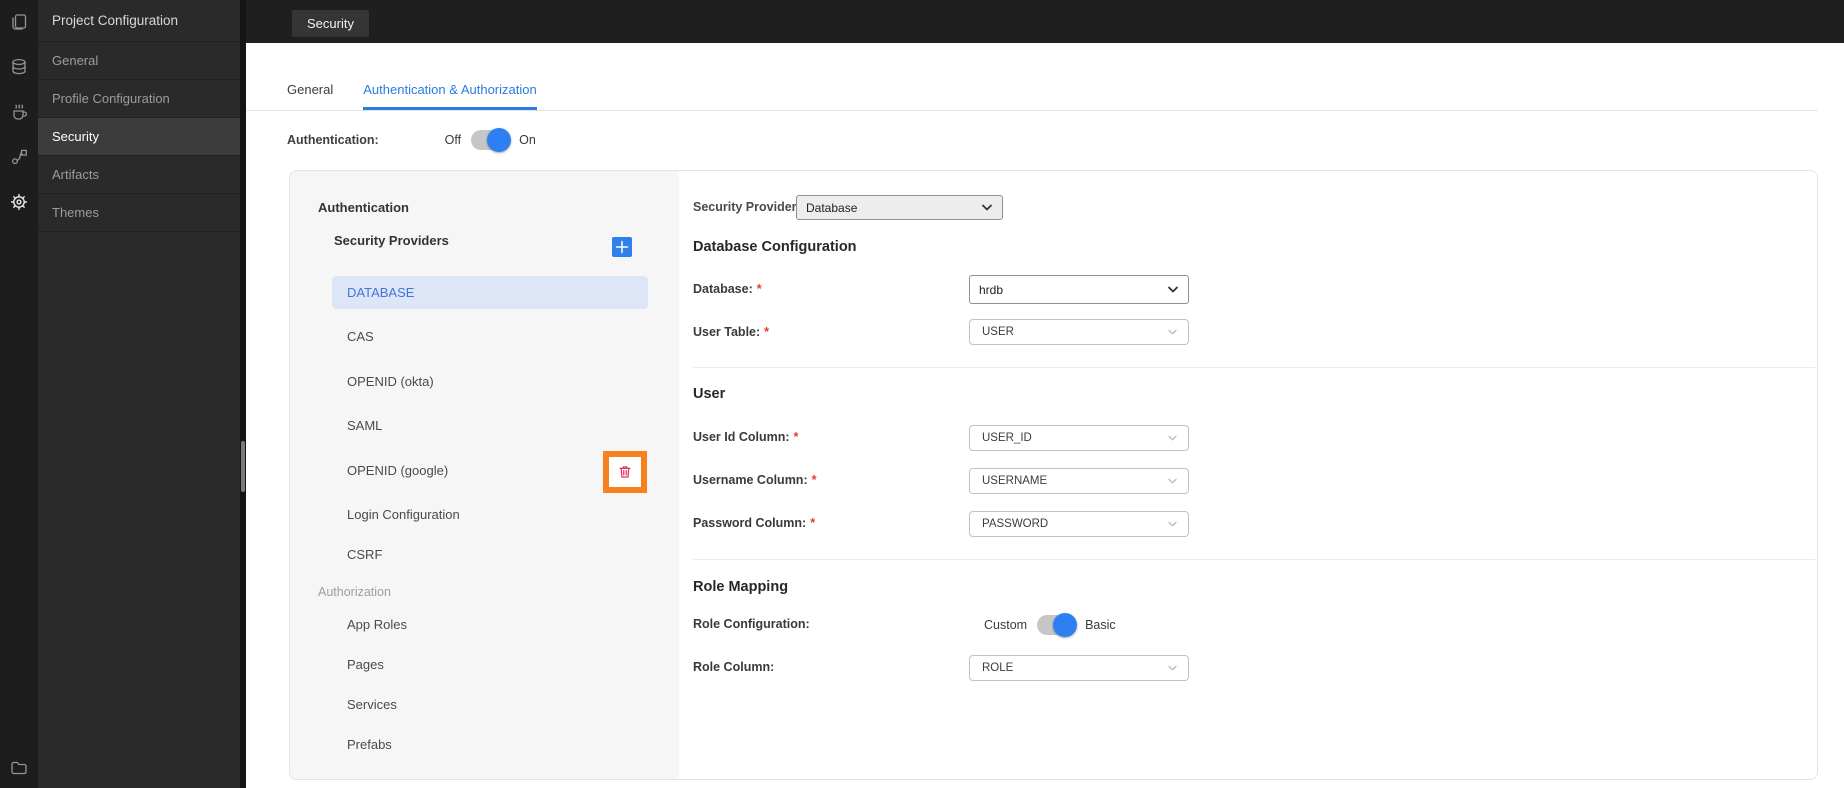 The image size is (1844, 788). What do you see at coordinates (139, 21) in the screenshot?
I see `sidebar-title: Project Configuration` at bounding box center [139, 21].